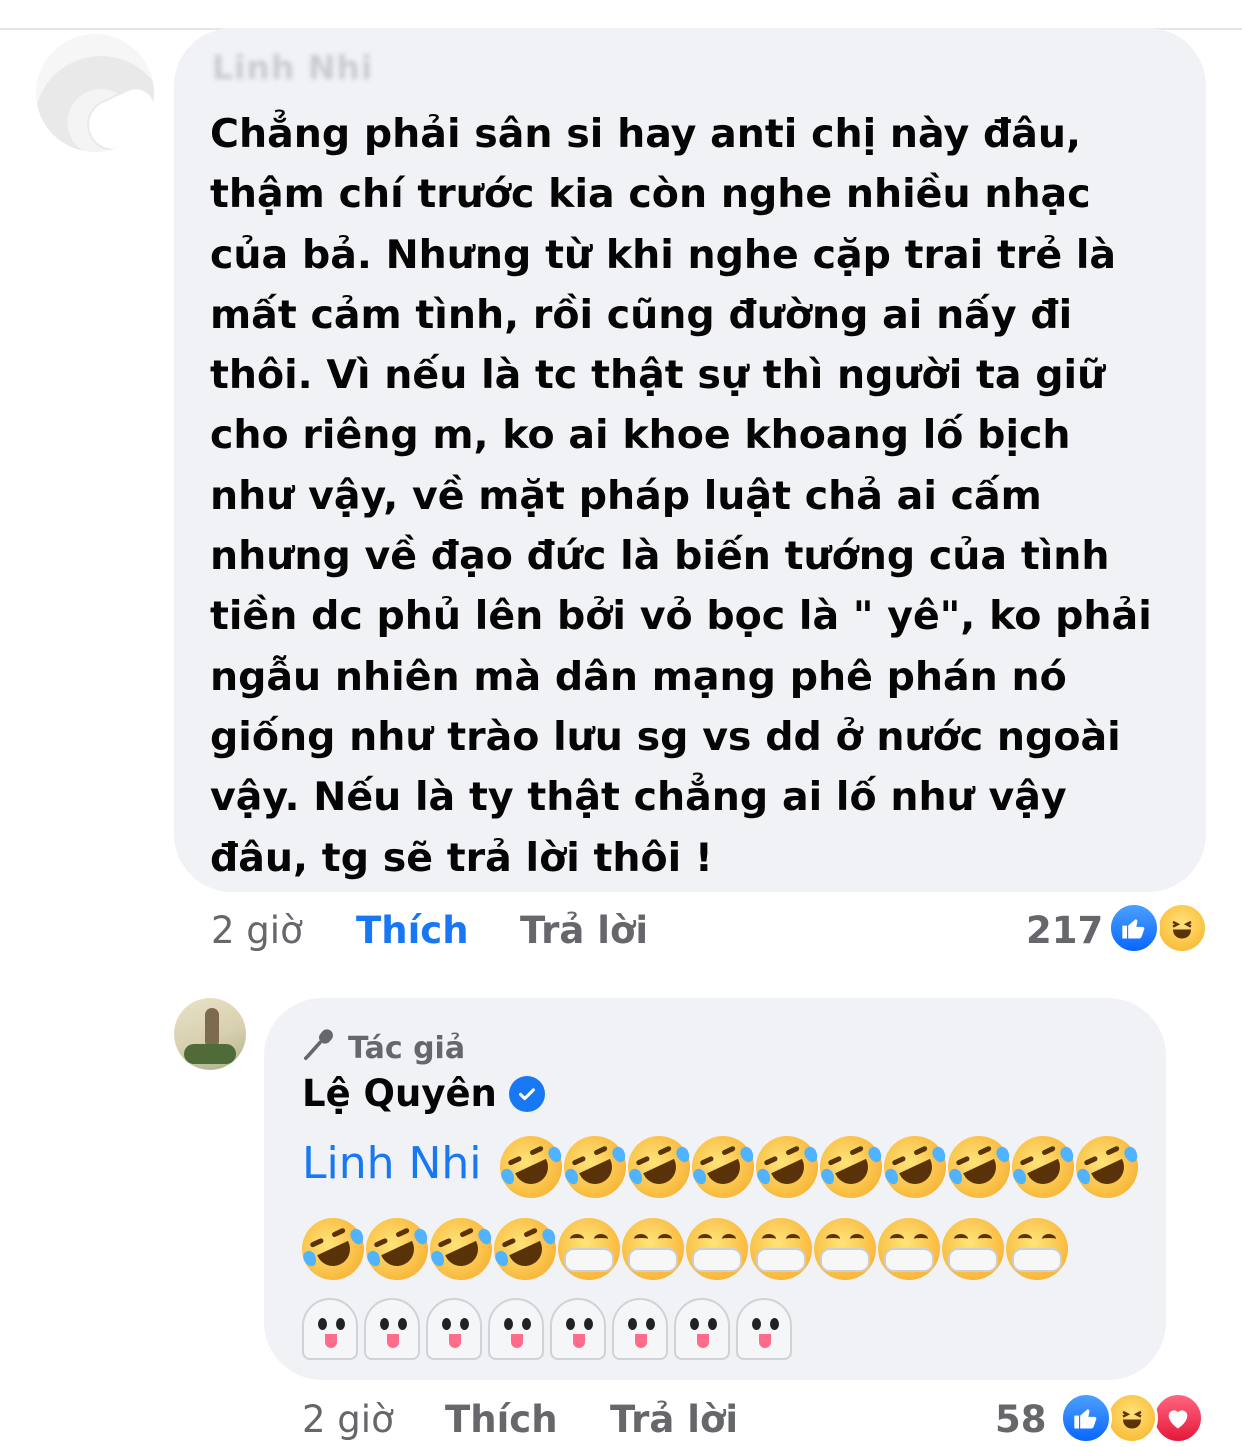 The image size is (1242, 1447). What do you see at coordinates (399, 1093) in the screenshot?
I see `reply-author-name: Lệ Quyên` at bounding box center [399, 1093].